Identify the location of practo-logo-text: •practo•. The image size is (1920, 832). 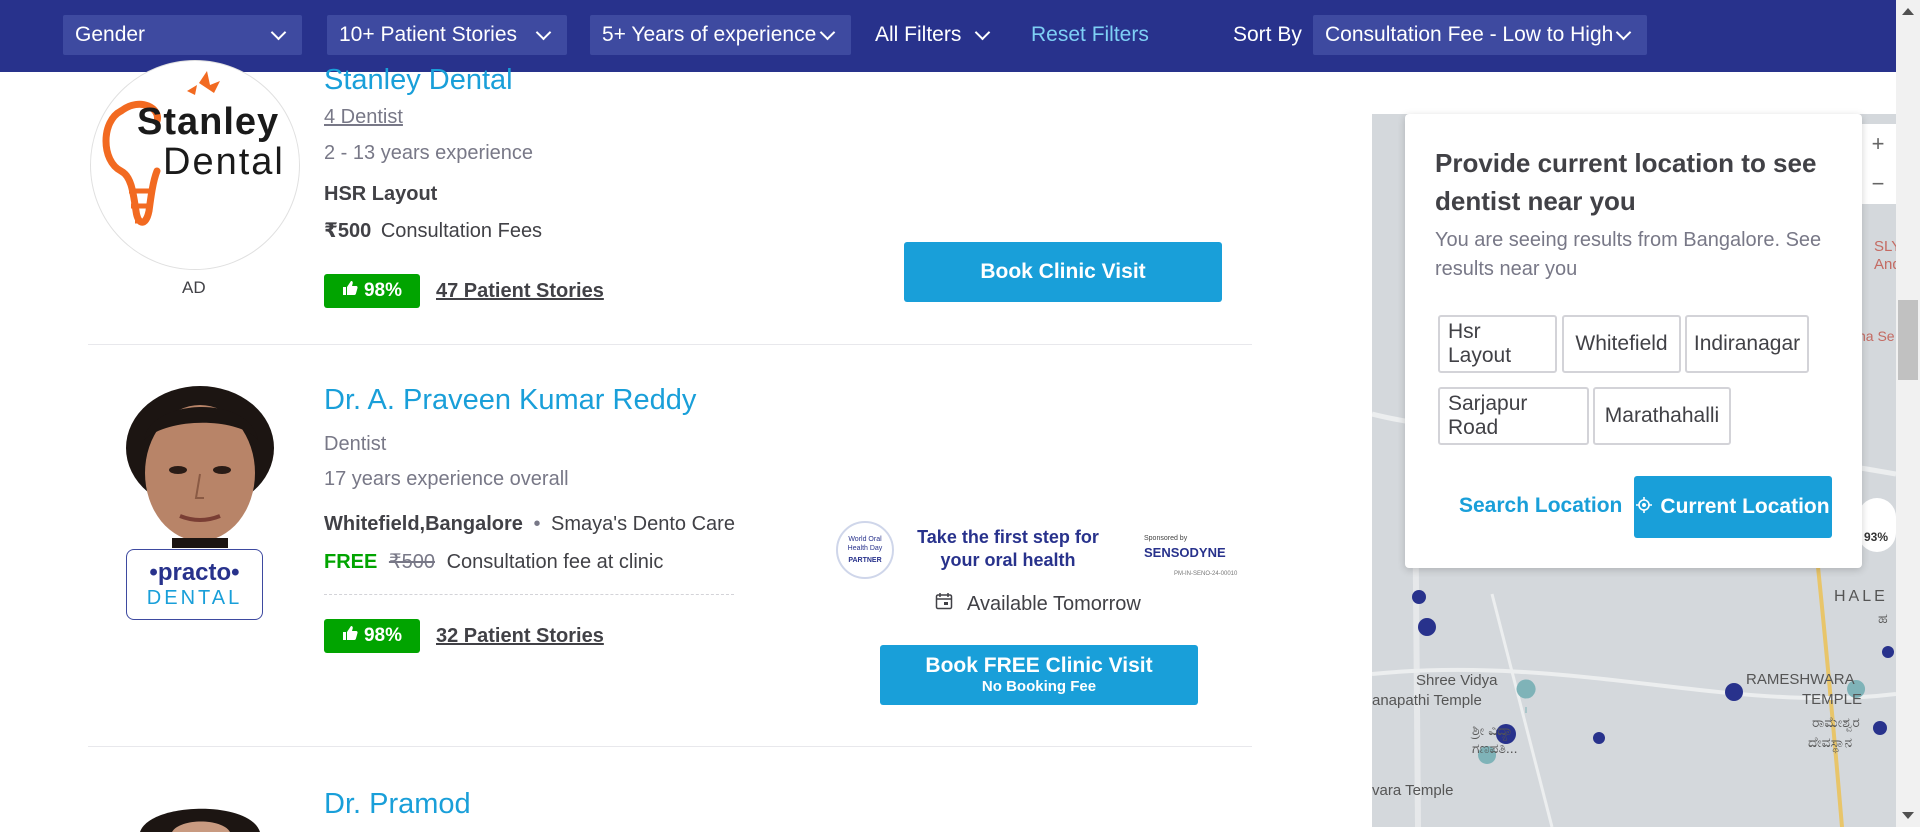
(194, 572).